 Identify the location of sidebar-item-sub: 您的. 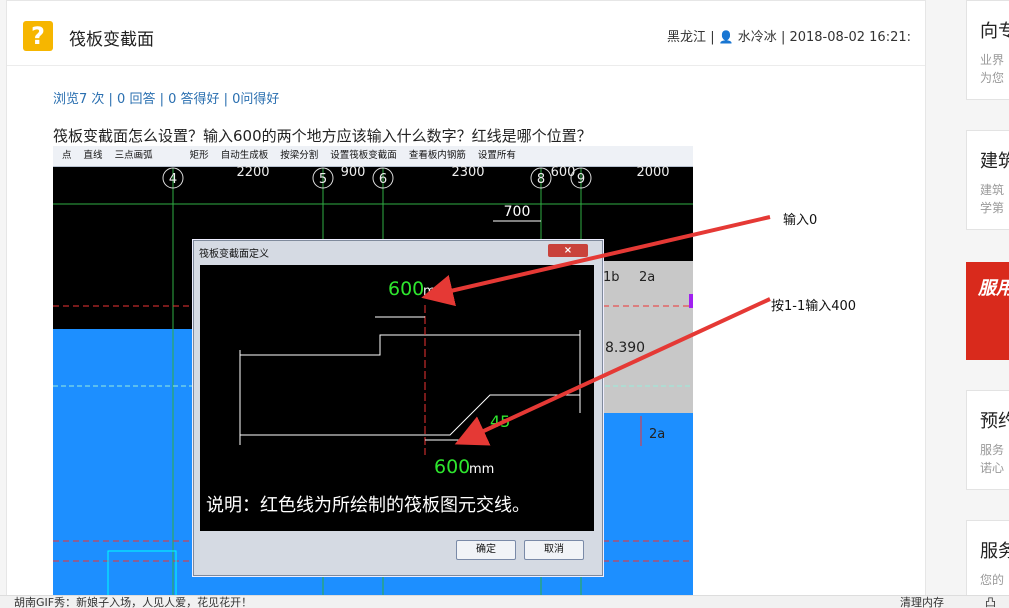
(992, 580).